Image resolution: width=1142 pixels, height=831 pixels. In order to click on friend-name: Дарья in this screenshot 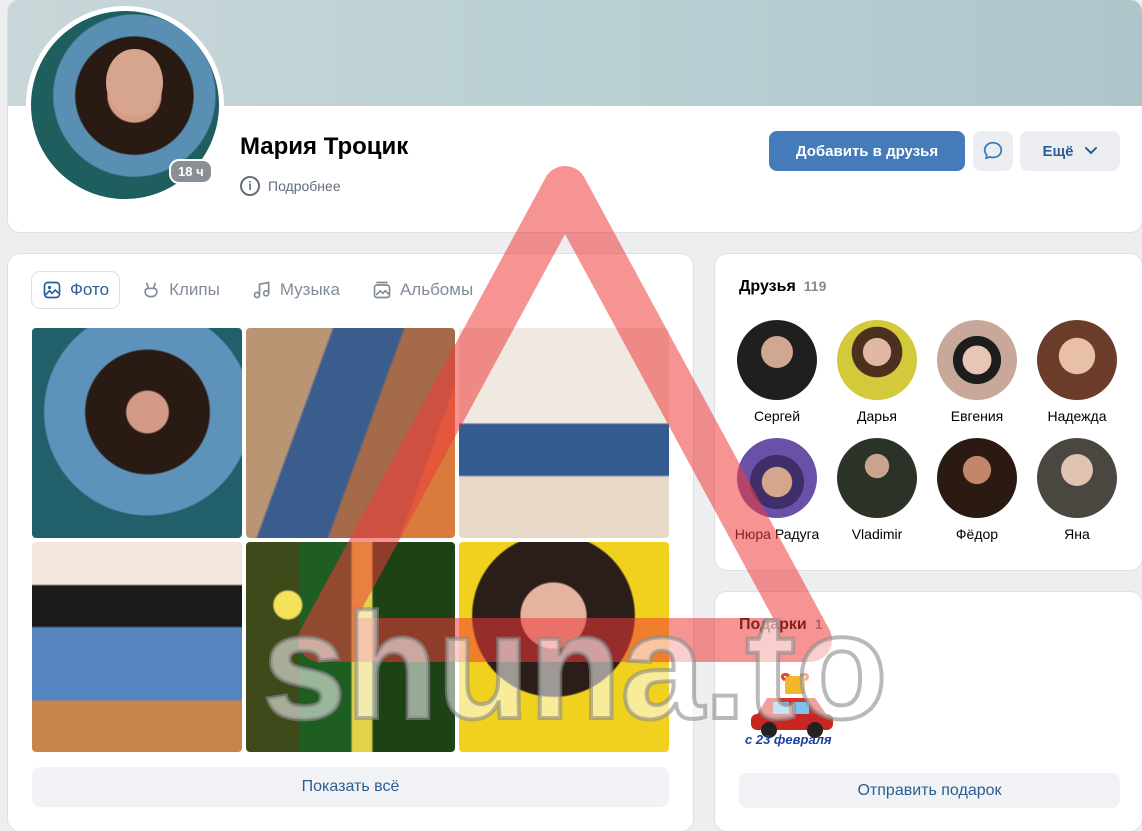, I will do `click(877, 416)`.